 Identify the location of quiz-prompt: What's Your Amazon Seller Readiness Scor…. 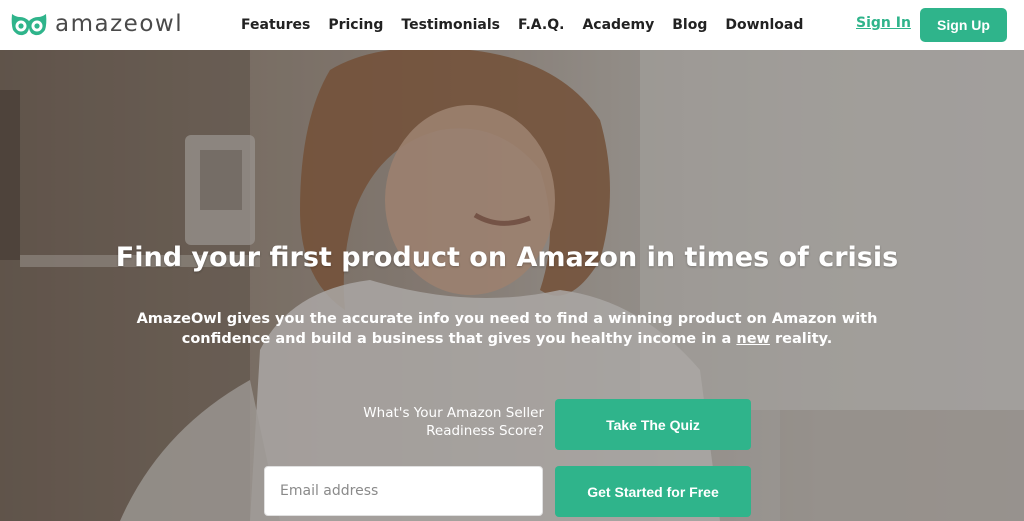
(437, 422).